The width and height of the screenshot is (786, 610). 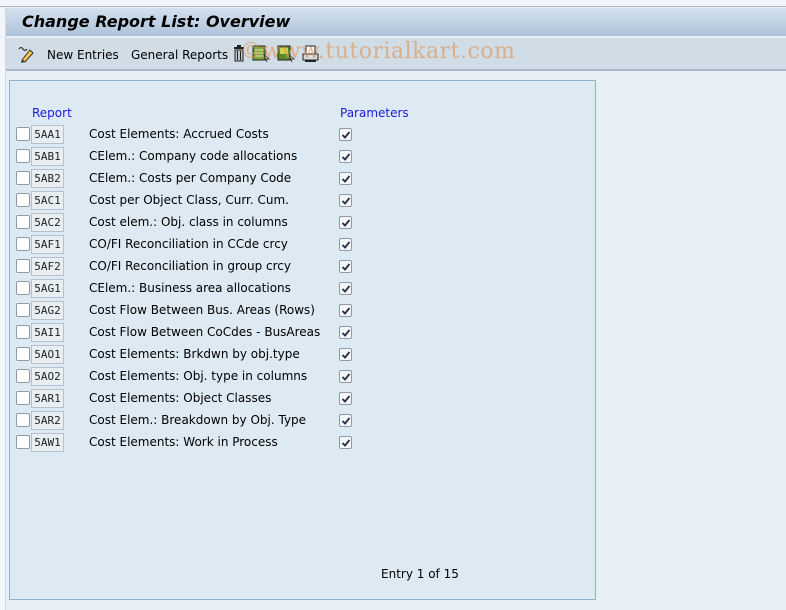 I want to click on report-code-field: 5AF2, so click(x=47, y=266).